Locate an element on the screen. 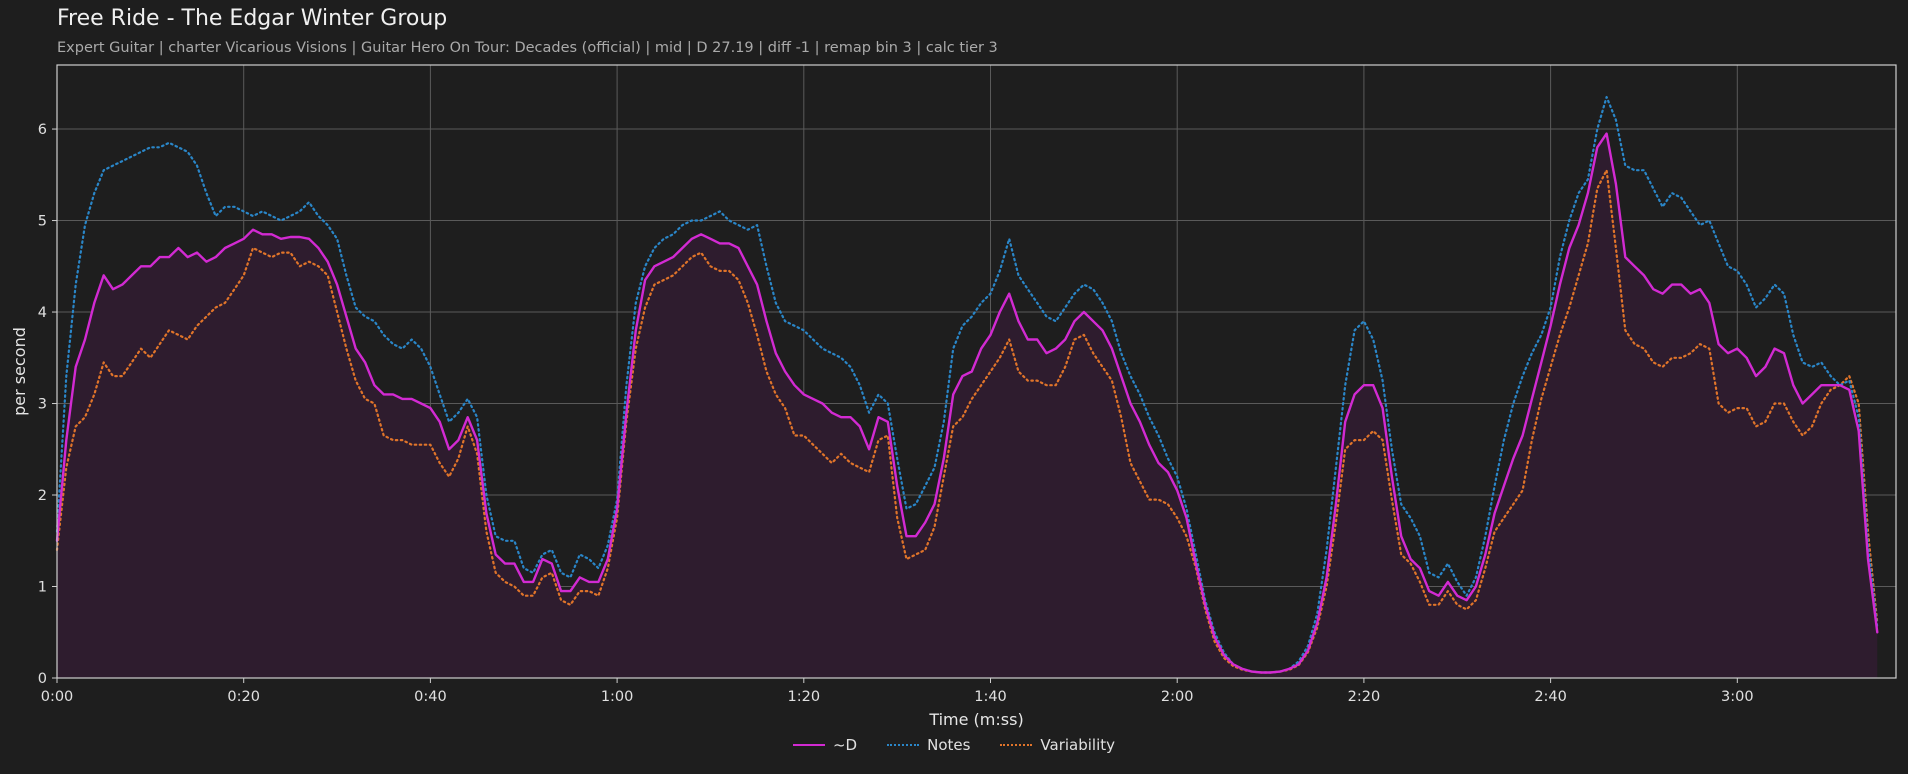  legend: ~D Notes Variability is located at coordinates (954, 745).